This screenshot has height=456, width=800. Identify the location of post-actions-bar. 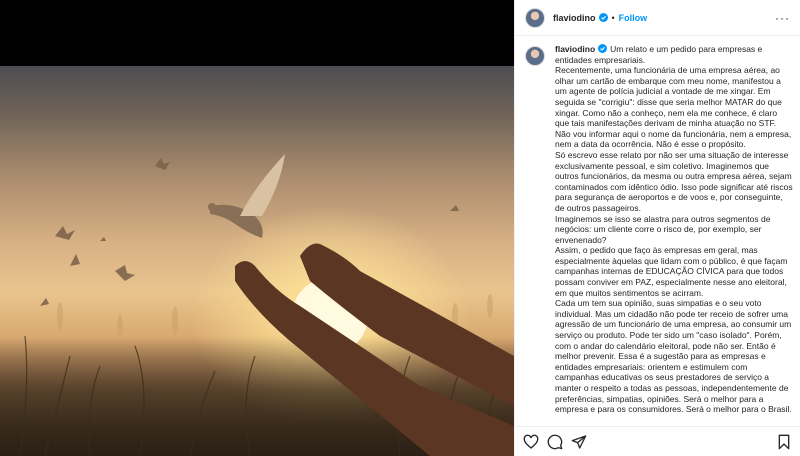
(657, 441).